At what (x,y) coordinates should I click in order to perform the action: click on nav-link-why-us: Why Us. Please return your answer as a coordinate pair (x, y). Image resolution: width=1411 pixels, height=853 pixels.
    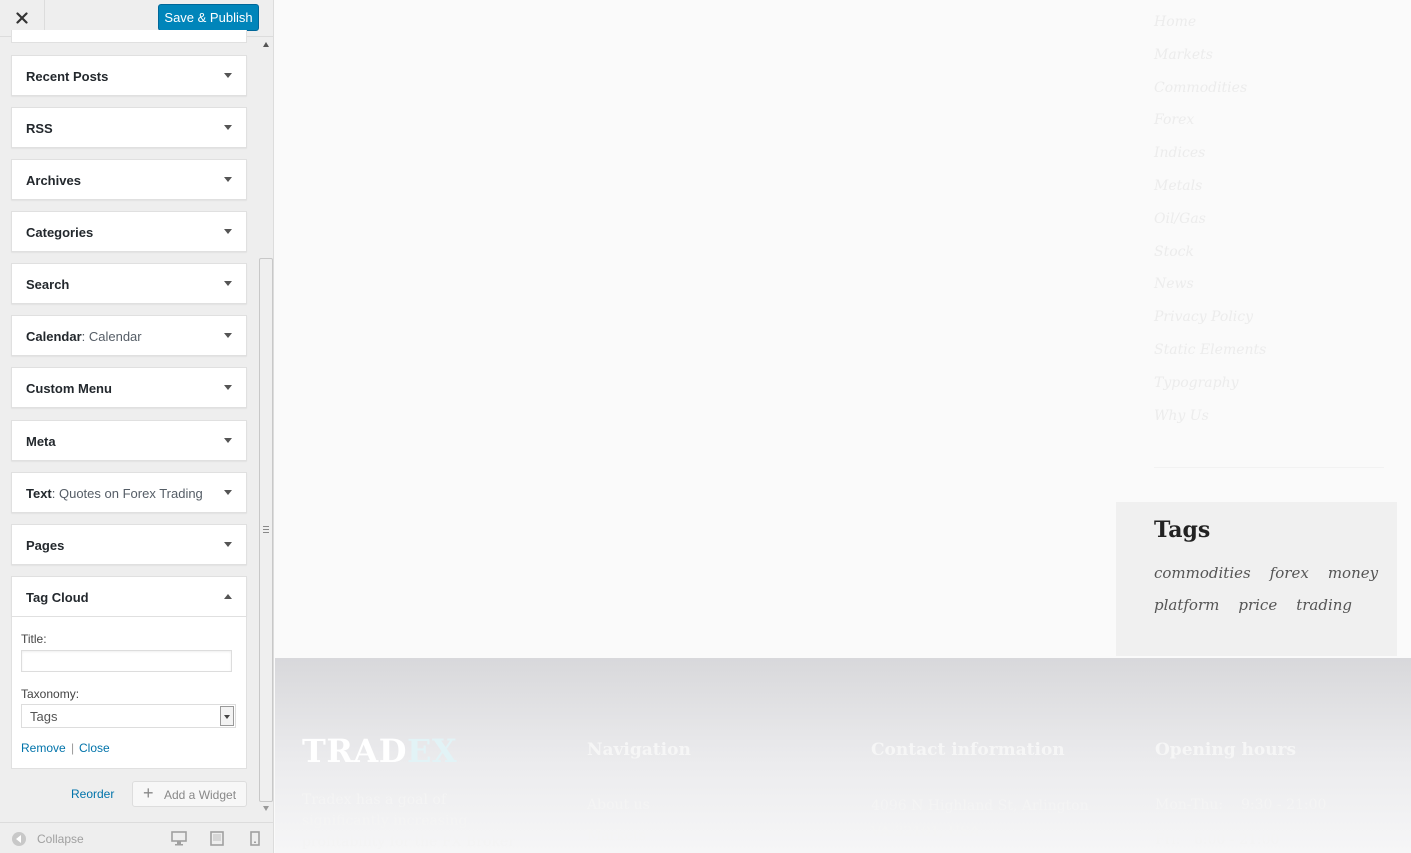
    Looking at the image, I should click on (1210, 422).